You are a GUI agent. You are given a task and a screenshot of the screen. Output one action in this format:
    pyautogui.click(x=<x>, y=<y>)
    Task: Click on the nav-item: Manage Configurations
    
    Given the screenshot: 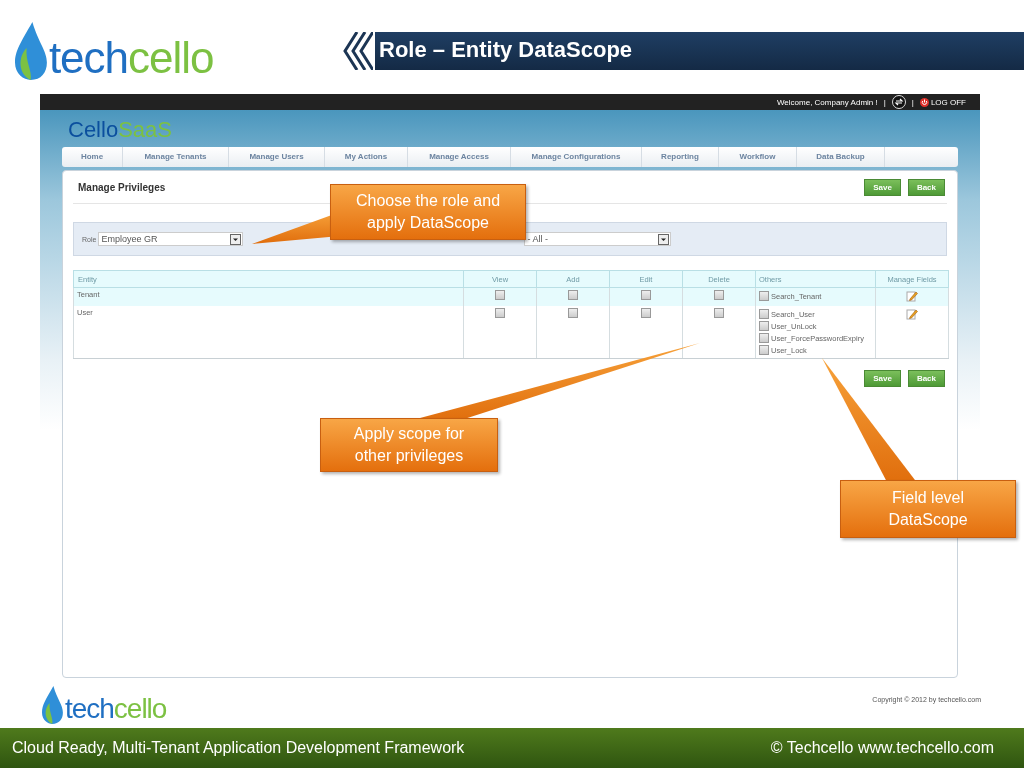 What is the action you would take?
    pyautogui.click(x=576, y=157)
    